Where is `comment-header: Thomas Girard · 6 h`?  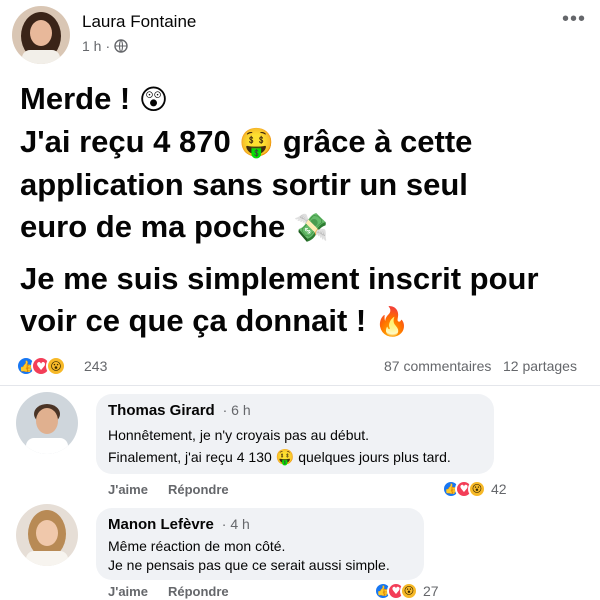
comment-header: Thomas Girard · 6 h is located at coordinates (179, 410).